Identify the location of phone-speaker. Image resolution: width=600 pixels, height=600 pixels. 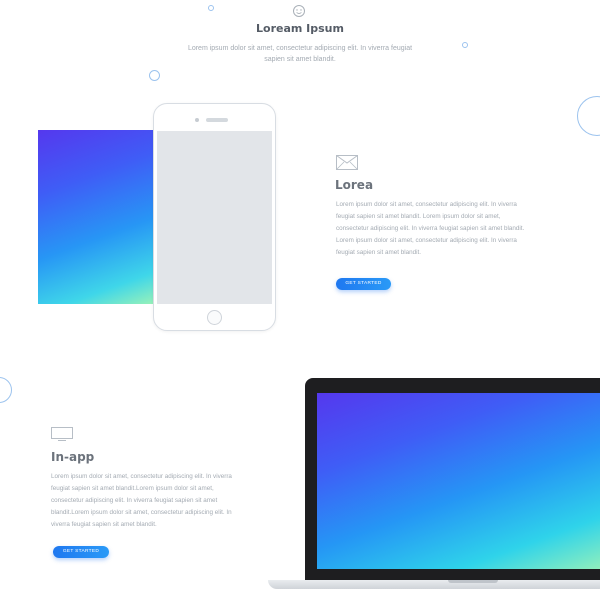
(217, 120).